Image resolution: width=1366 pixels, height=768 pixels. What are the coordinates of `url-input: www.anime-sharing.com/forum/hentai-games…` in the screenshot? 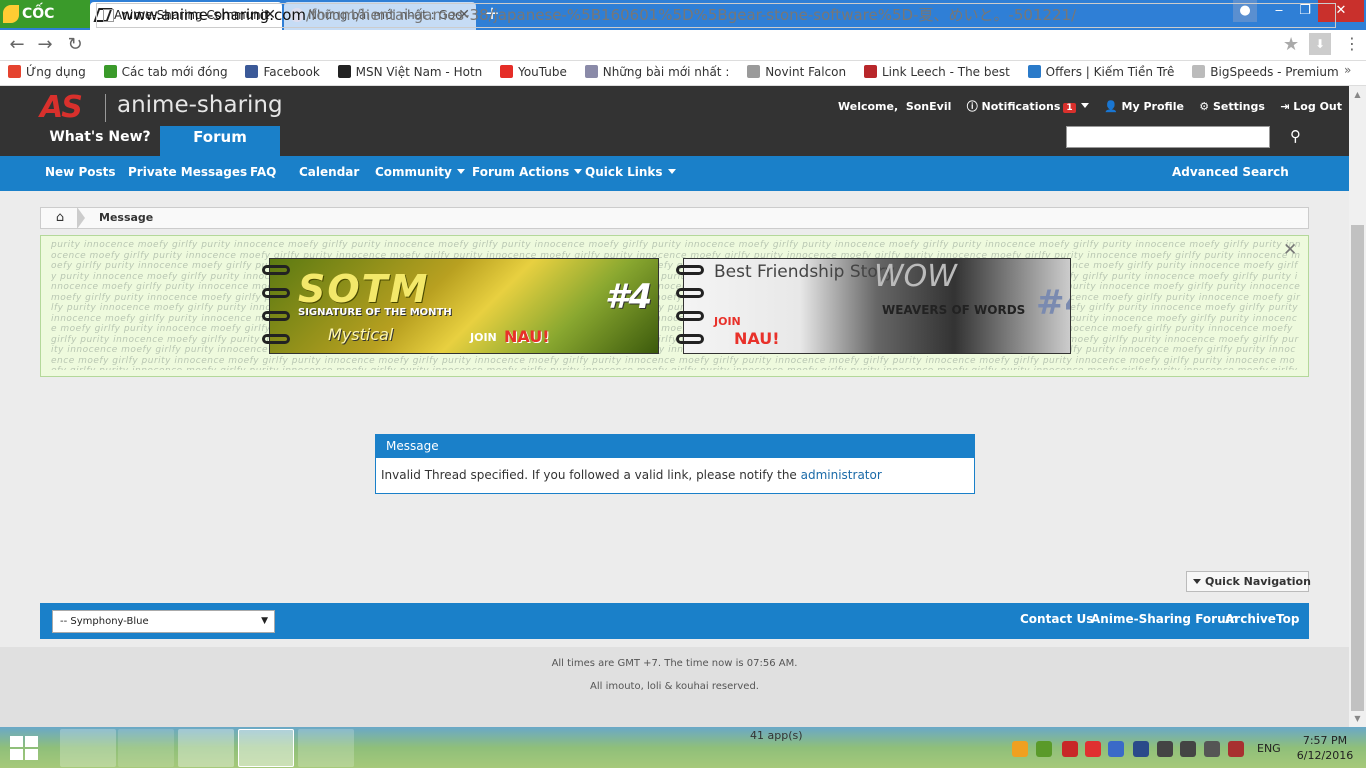 It's located at (716, 15).